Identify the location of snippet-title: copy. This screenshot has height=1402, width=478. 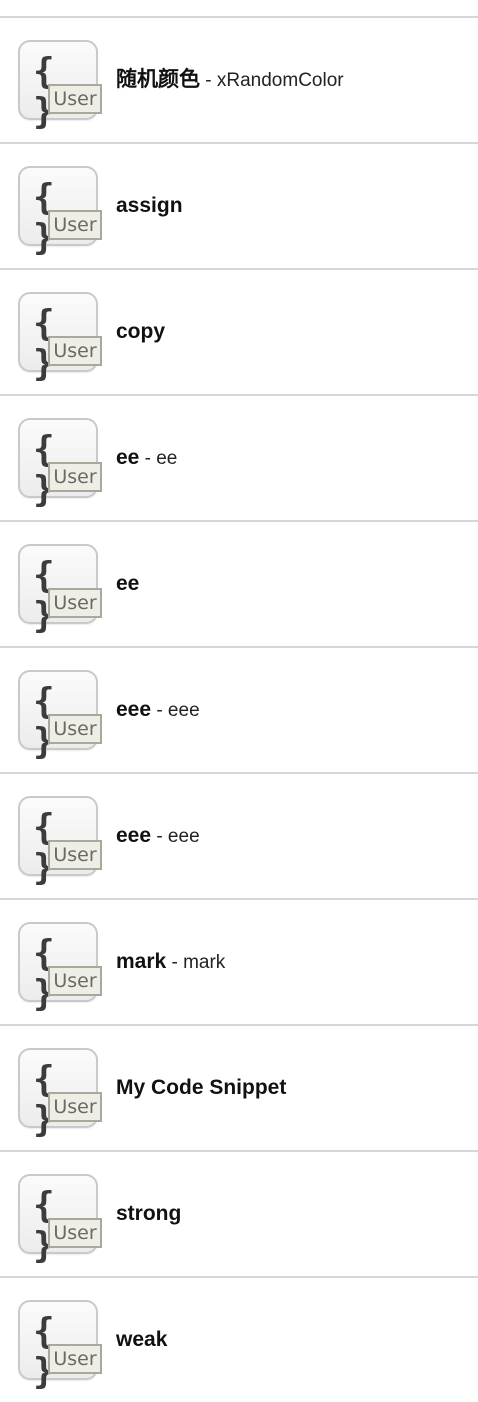
(141, 331).